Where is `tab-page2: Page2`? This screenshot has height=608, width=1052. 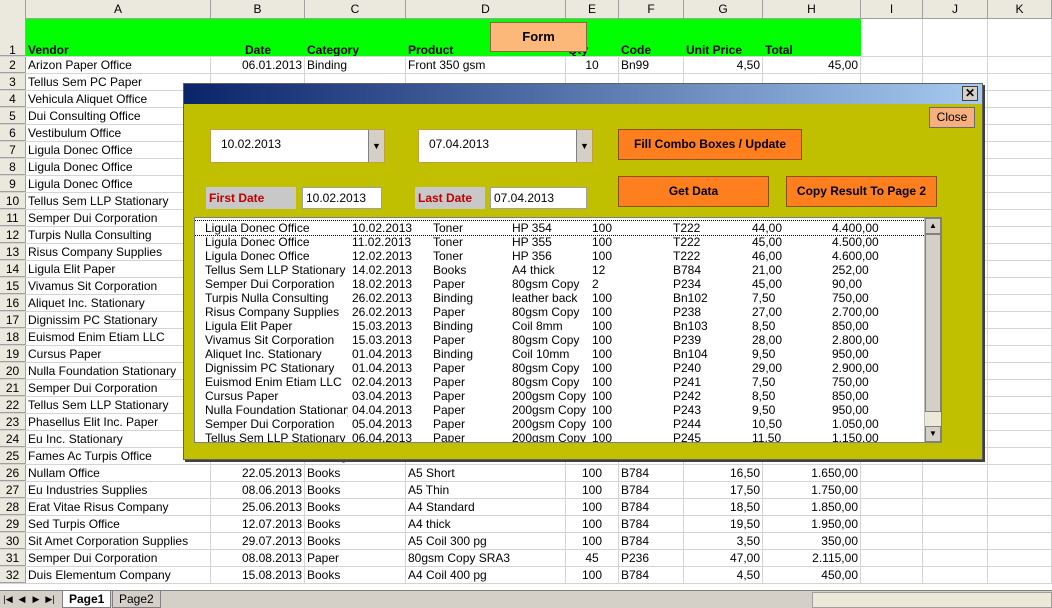
tab-page2: Page2 is located at coordinates (136, 599).